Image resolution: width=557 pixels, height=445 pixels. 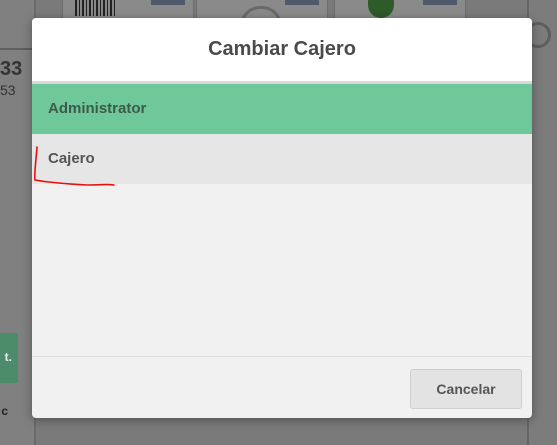 I want to click on background-green-tab-text: t., so click(x=8, y=357).